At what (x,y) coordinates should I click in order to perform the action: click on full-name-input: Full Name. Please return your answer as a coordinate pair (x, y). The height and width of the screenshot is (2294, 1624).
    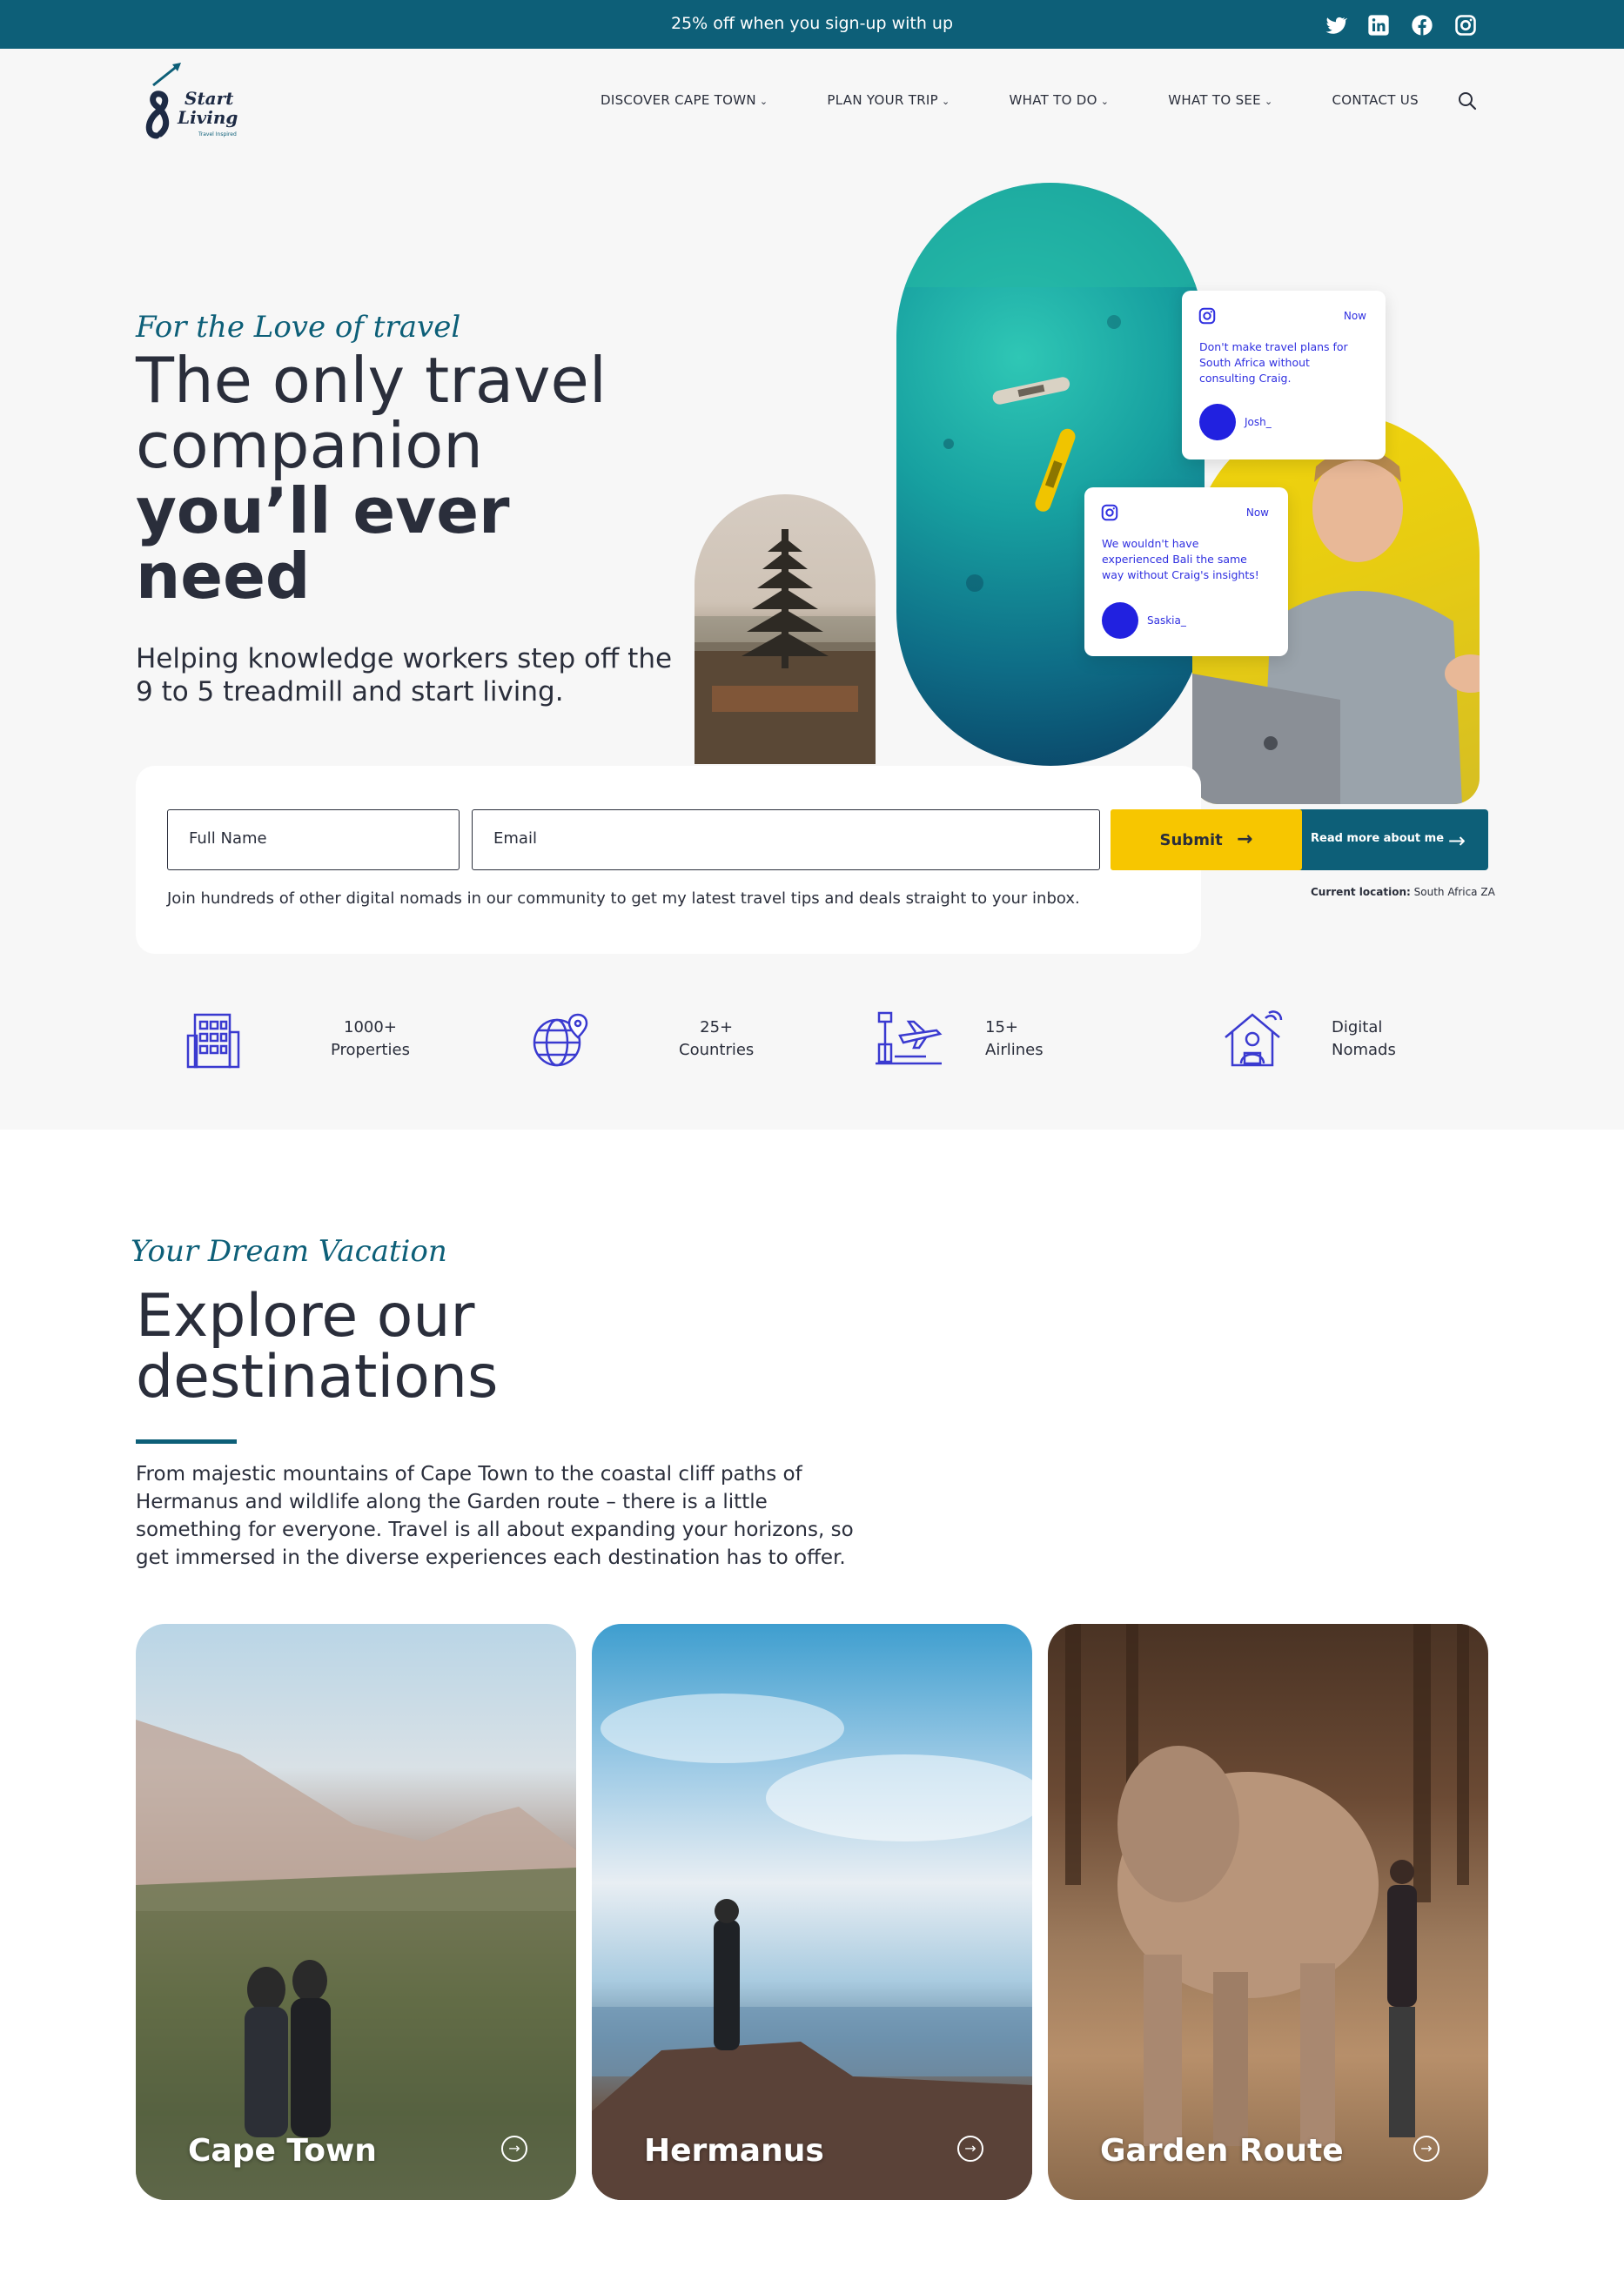
    Looking at the image, I should click on (313, 839).